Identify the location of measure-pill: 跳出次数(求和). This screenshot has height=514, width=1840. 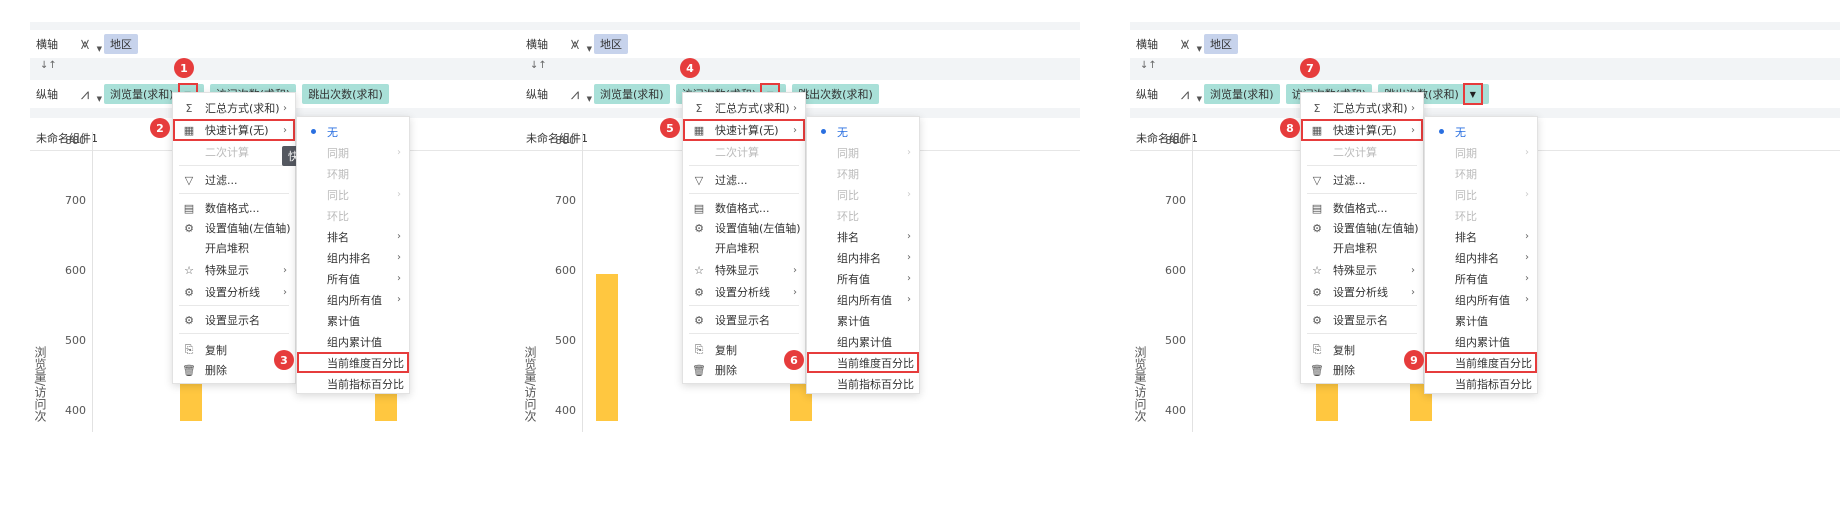
(345, 94).